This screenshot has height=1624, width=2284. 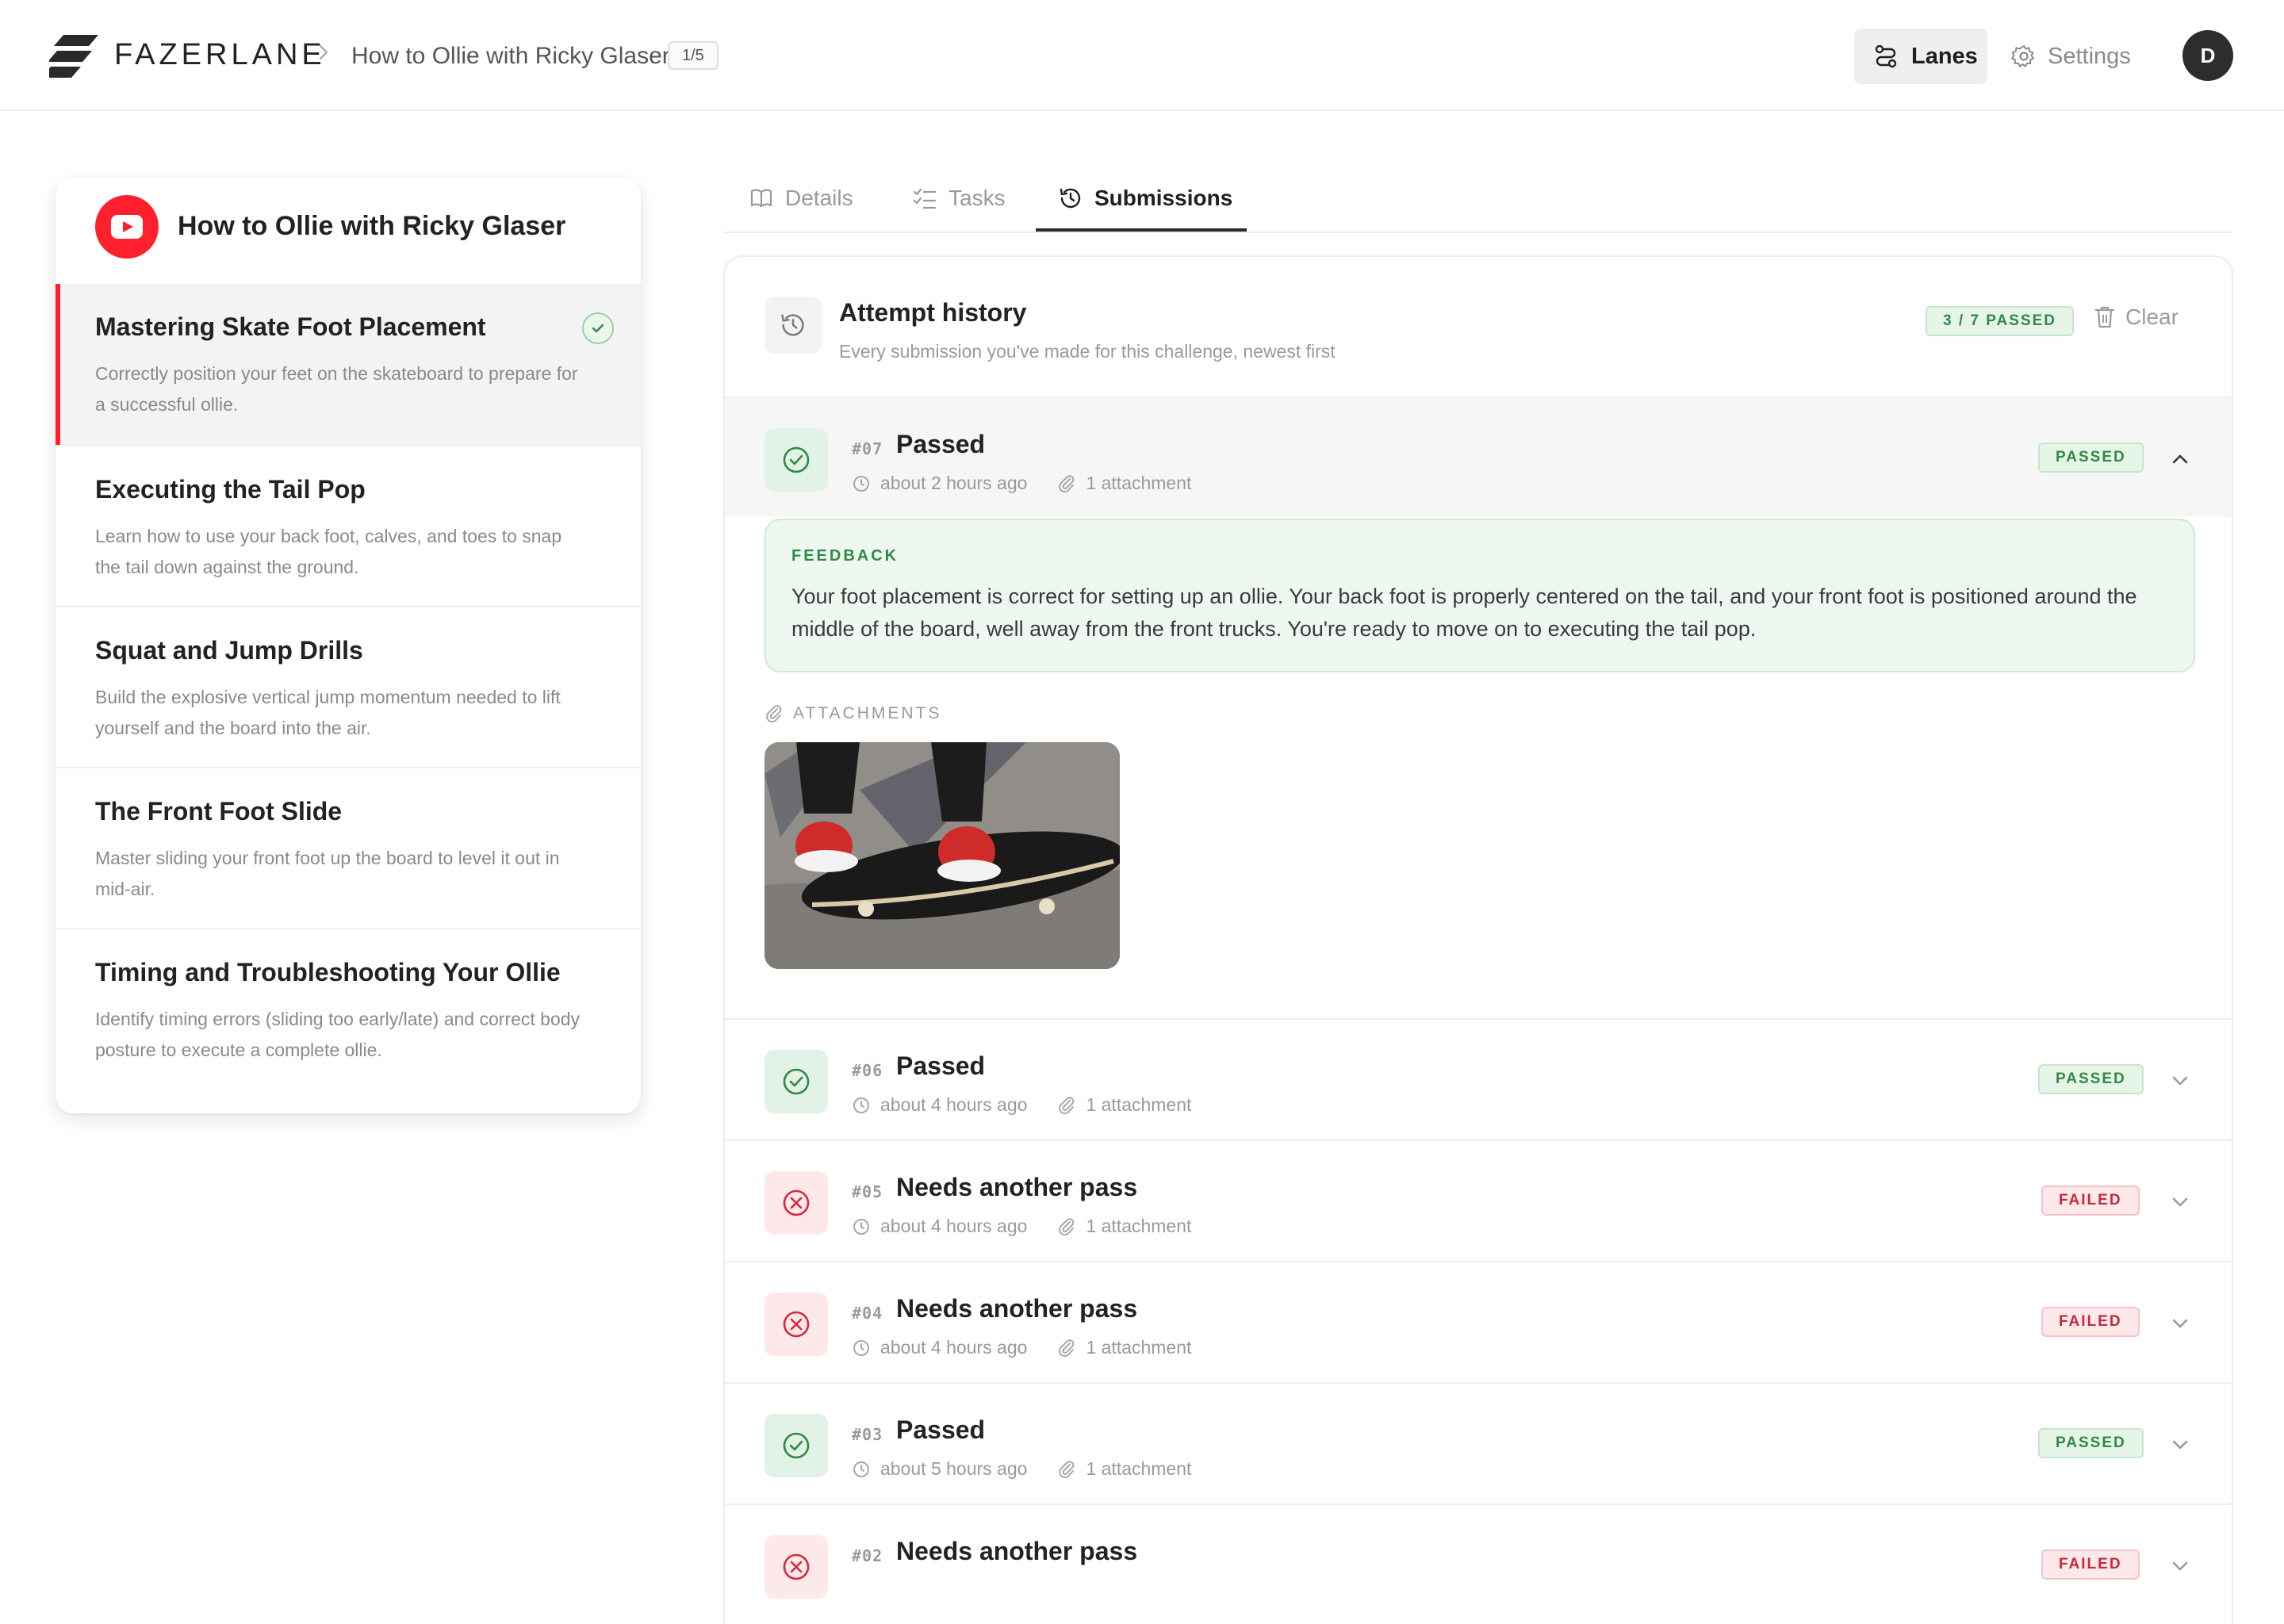 I want to click on nav-lanes-button: Lanes, so click(x=1920, y=56).